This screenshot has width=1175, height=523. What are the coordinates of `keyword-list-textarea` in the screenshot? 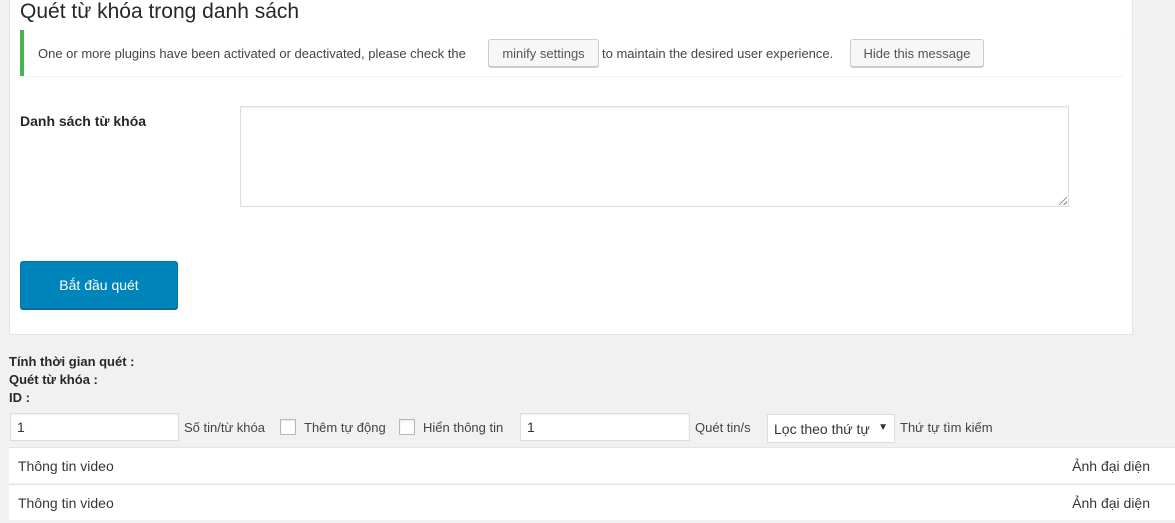 It's located at (654, 156).